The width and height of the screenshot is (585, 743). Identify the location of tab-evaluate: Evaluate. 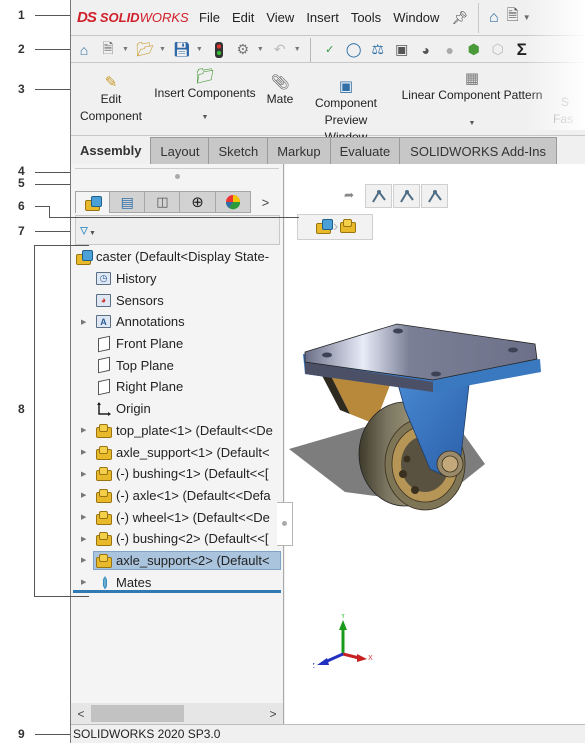
(365, 150).